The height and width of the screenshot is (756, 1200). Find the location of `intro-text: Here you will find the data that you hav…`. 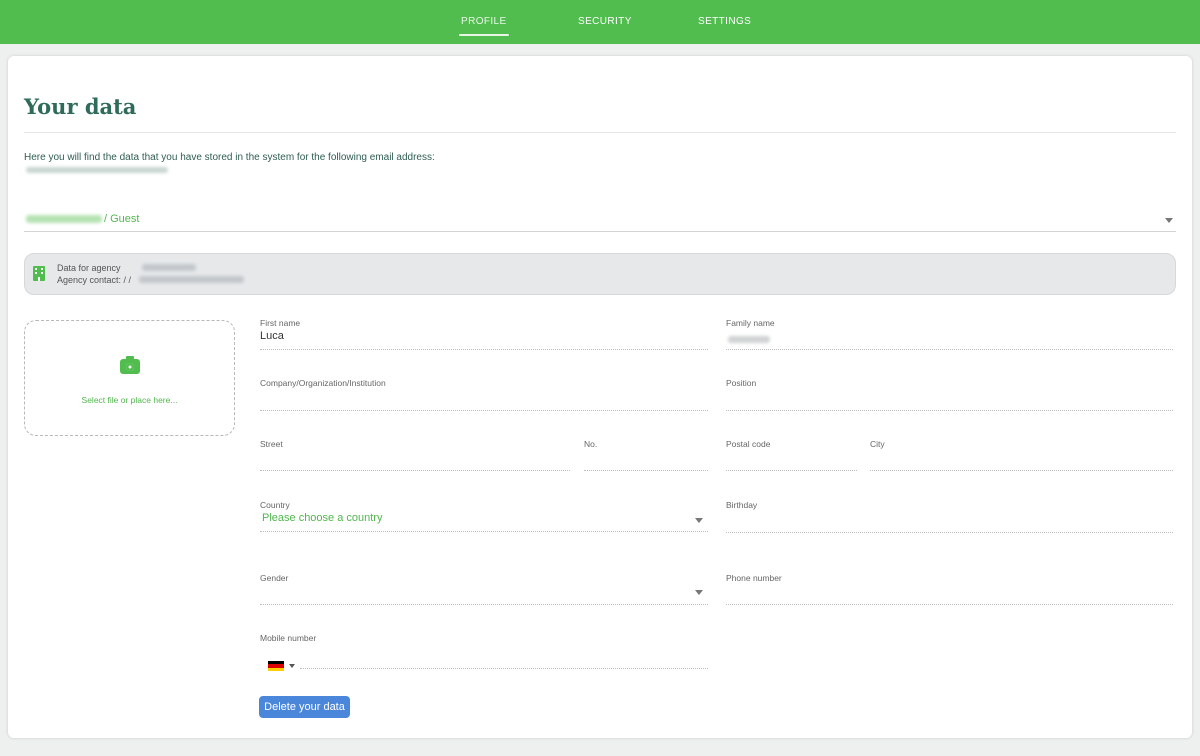

intro-text: Here you will find the data that you hav… is located at coordinates (229, 157).